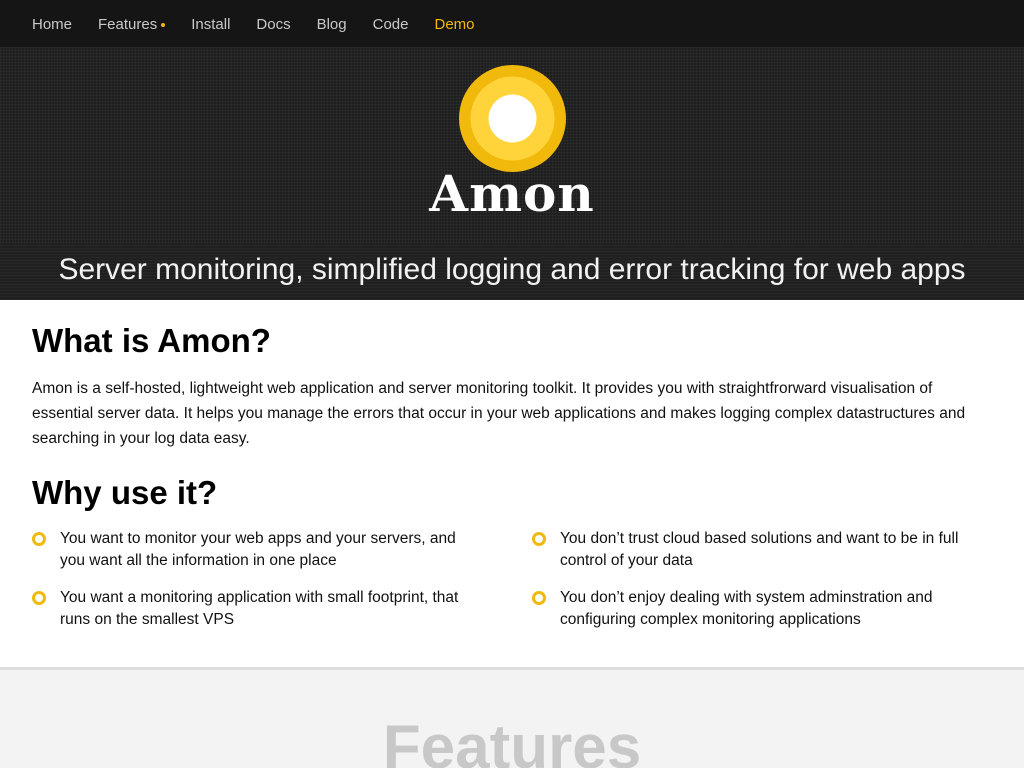 The height and width of the screenshot is (768, 1024). Describe the element at coordinates (512, 118) in the screenshot. I see `amon-logo-icon` at that location.